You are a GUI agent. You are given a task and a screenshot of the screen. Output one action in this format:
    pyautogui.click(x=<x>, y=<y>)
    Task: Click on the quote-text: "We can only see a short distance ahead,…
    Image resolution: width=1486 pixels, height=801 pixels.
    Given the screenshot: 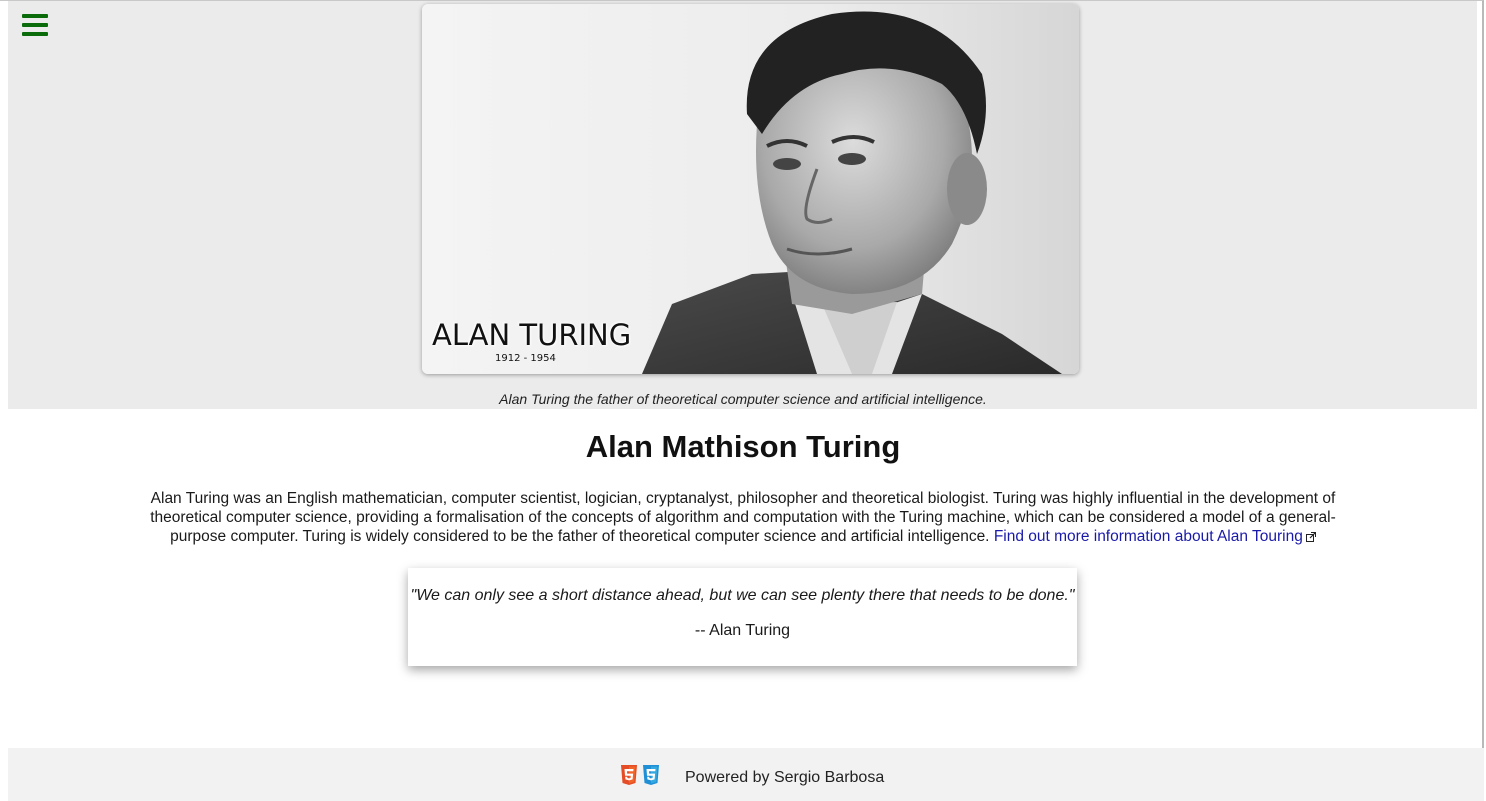 What is the action you would take?
    pyautogui.click(x=742, y=595)
    